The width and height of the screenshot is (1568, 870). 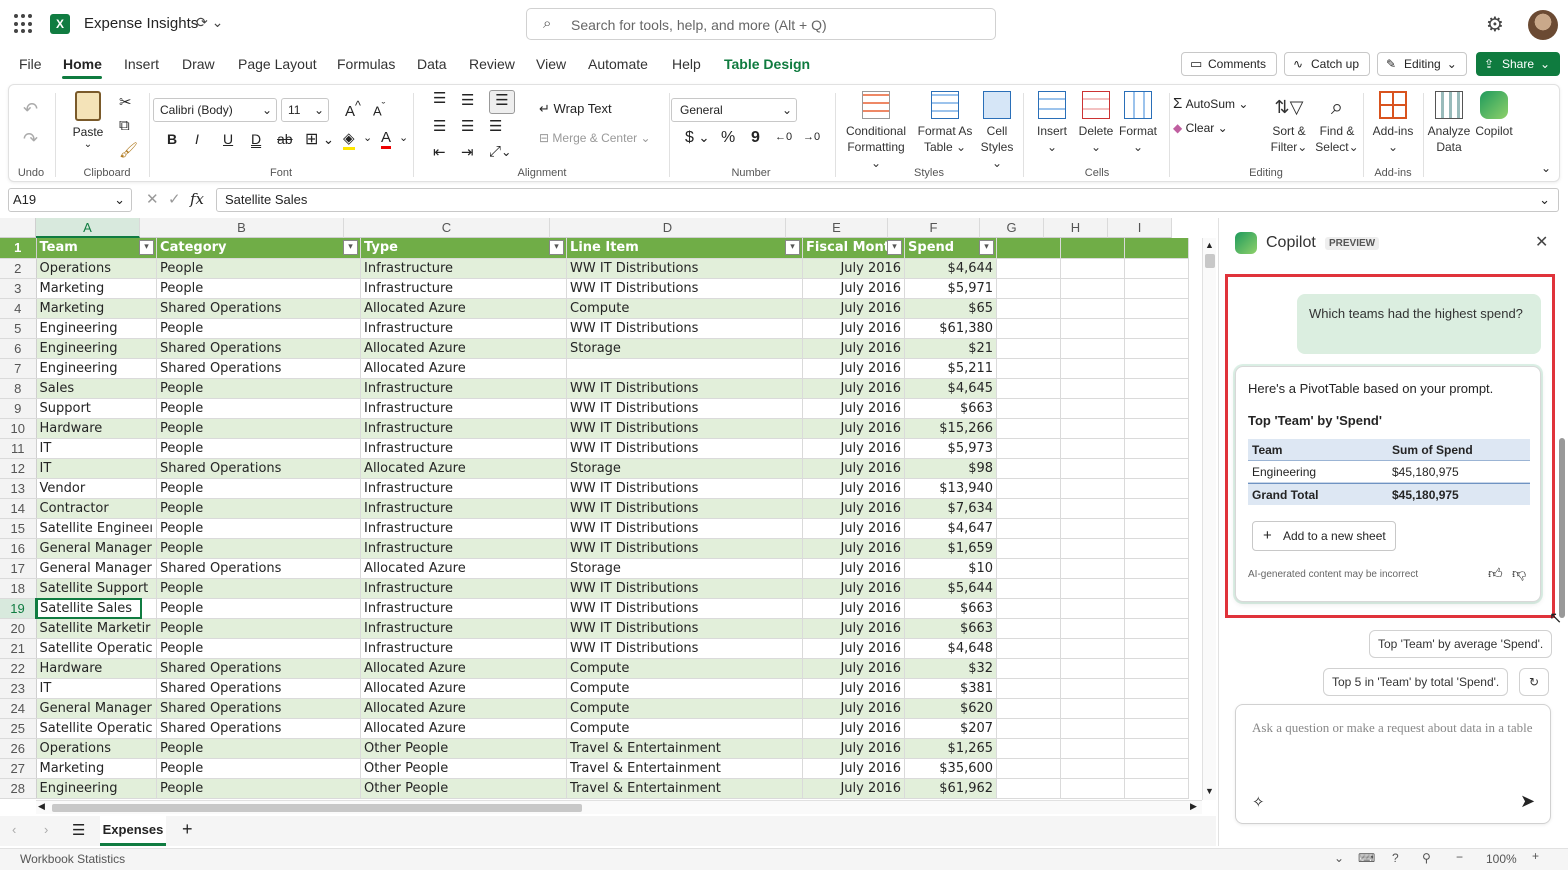 What do you see at coordinates (557, 247) in the screenshot?
I see `filter-dropdown-icon: ▾` at bounding box center [557, 247].